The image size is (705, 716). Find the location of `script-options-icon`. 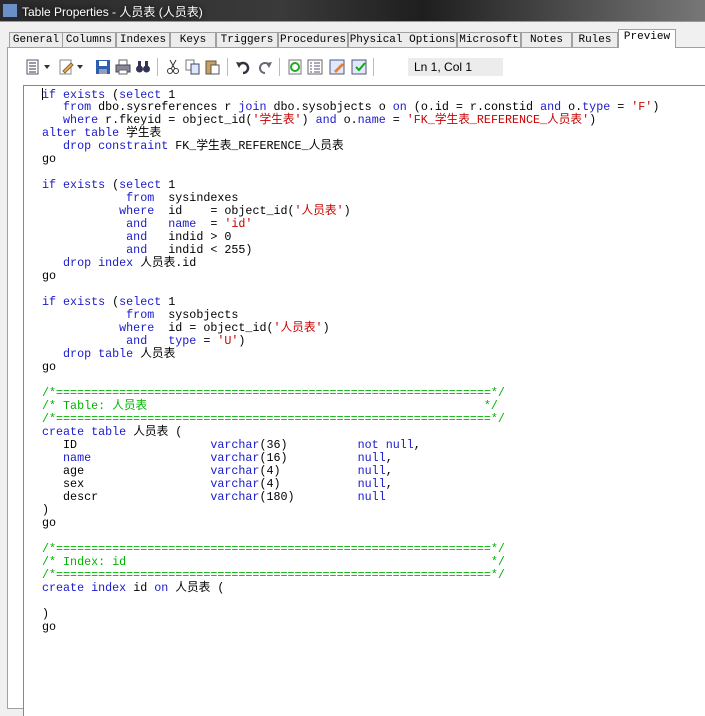

script-options-icon is located at coordinates (37, 67).